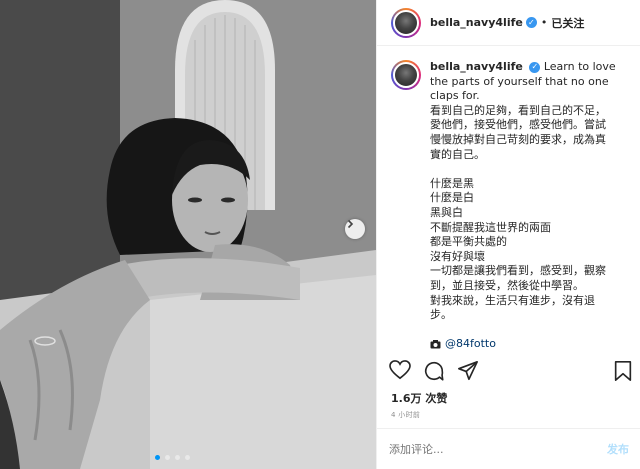 This screenshot has width=640, height=469. I want to click on share-icon, so click(468, 371).